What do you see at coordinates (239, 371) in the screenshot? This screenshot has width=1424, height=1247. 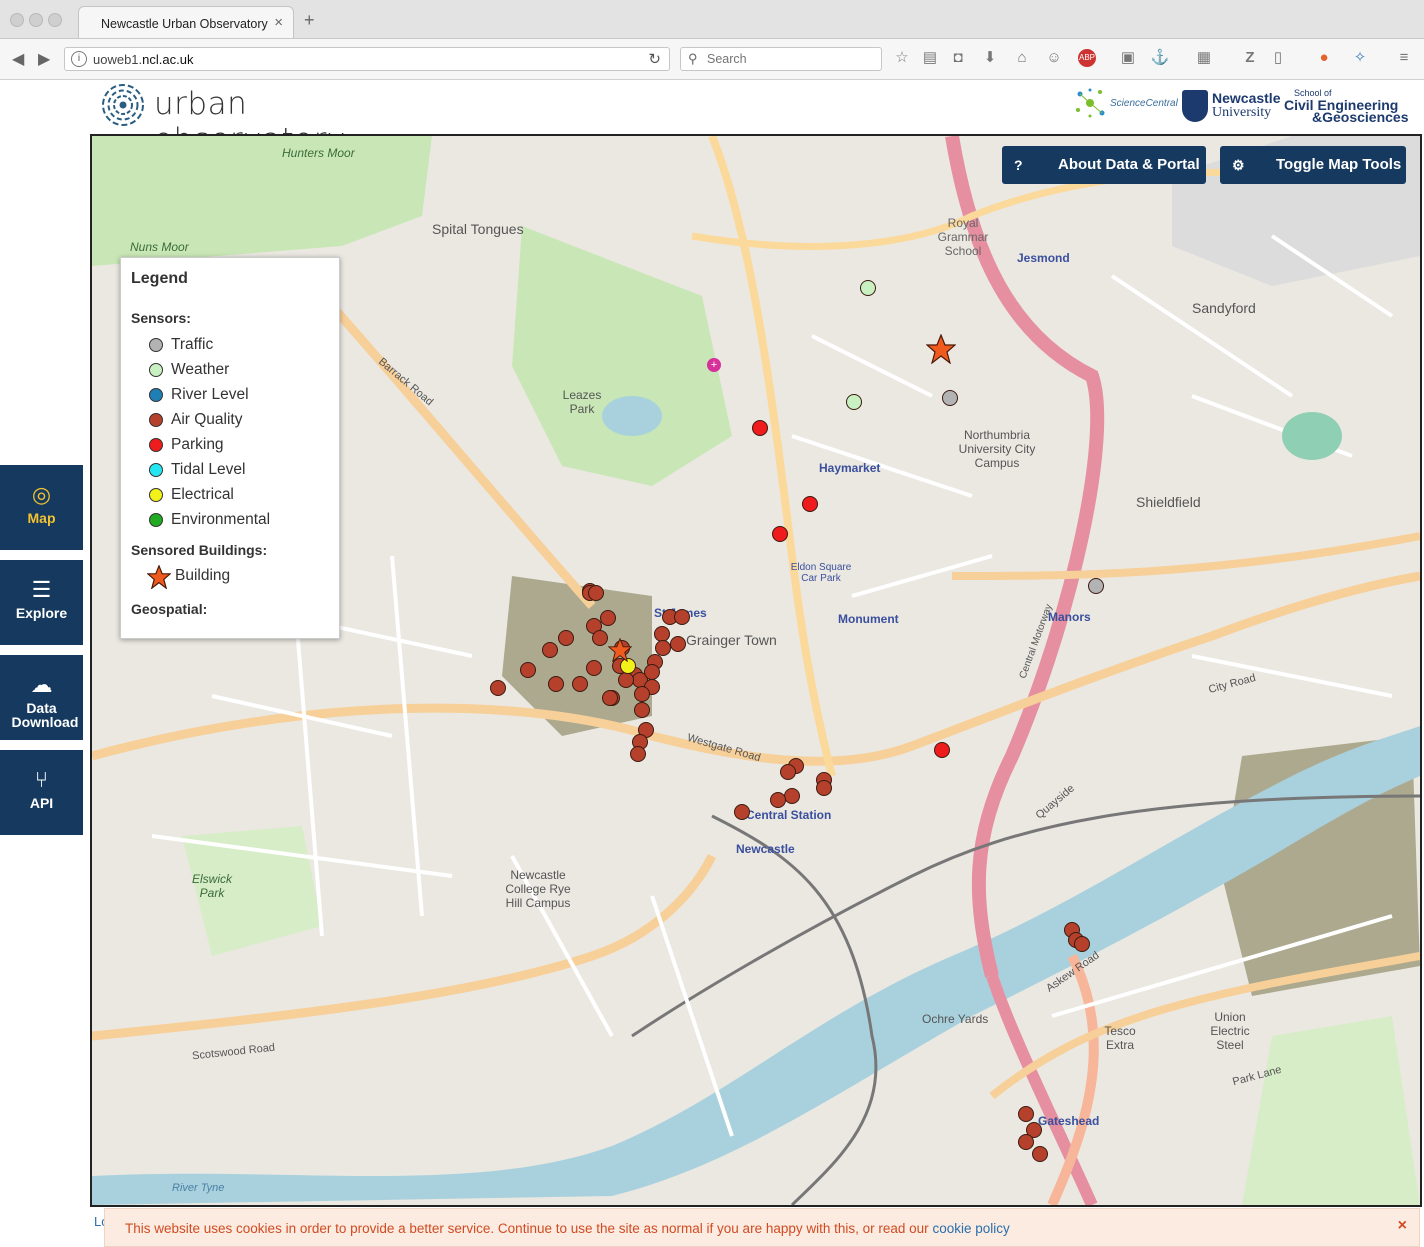 I see `legend-item-weather: Weather` at bounding box center [239, 371].